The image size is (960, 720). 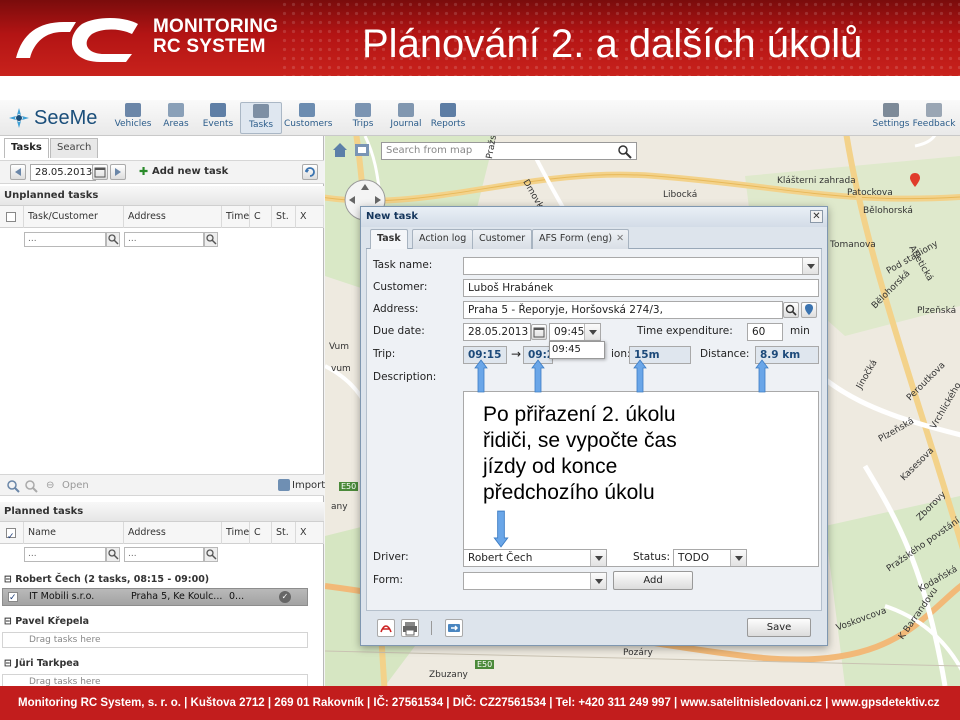 I want to click on col-address: Address, so click(x=173, y=217).